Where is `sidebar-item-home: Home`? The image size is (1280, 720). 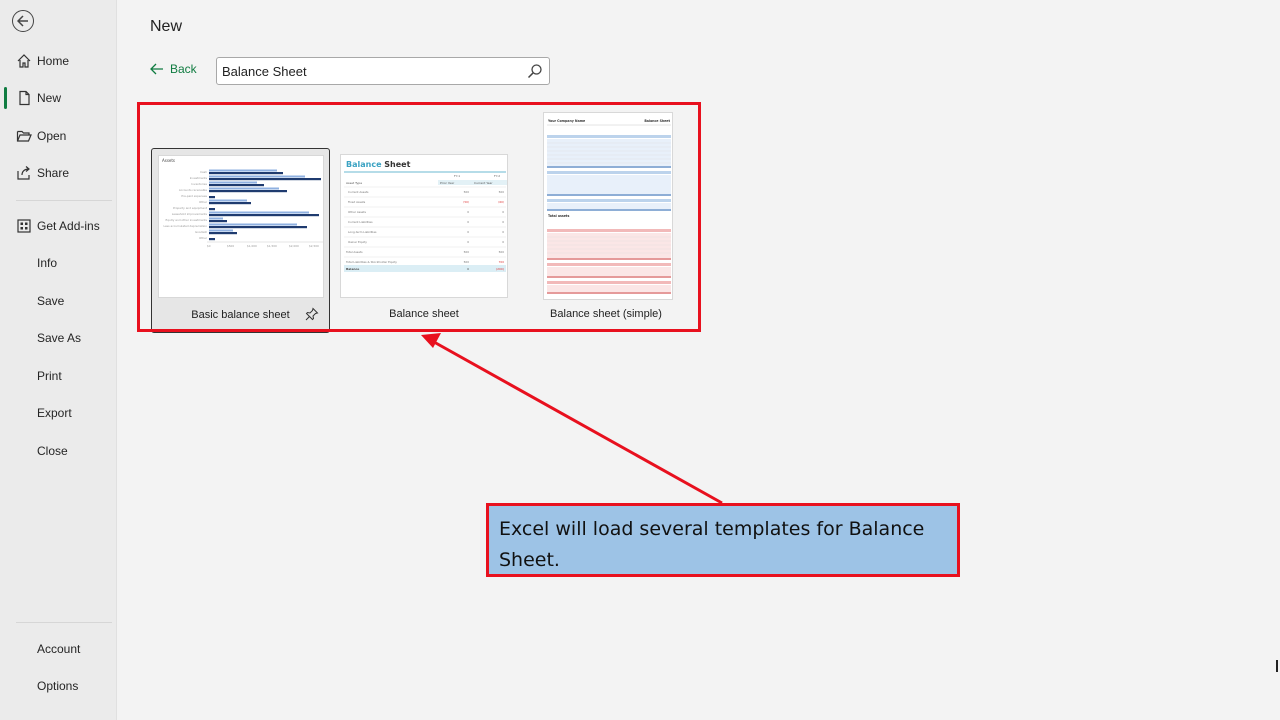
sidebar-item-home: Home is located at coordinates (58, 61).